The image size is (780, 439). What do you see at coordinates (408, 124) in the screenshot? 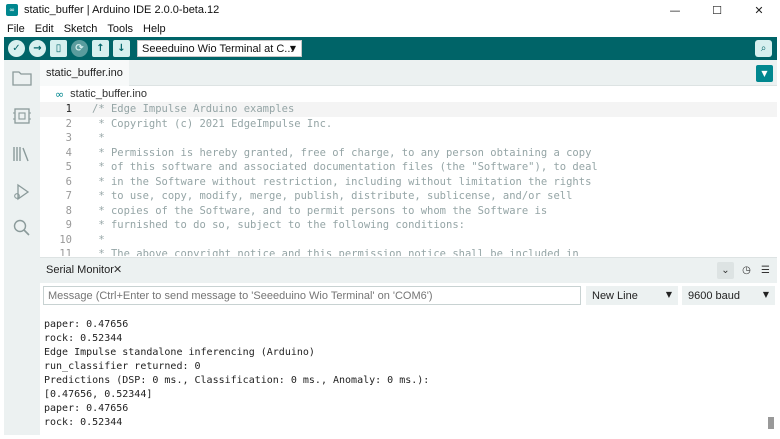
I see `code-line: 2 * Copyright (c) 2021 EdgeImpulse Inc.` at bounding box center [408, 124].